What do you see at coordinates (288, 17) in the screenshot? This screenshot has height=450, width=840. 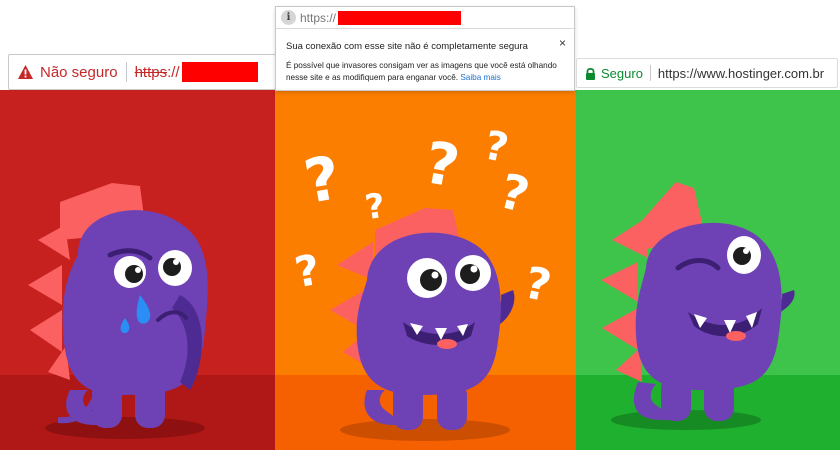 I see `info-icon: i` at bounding box center [288, 17].